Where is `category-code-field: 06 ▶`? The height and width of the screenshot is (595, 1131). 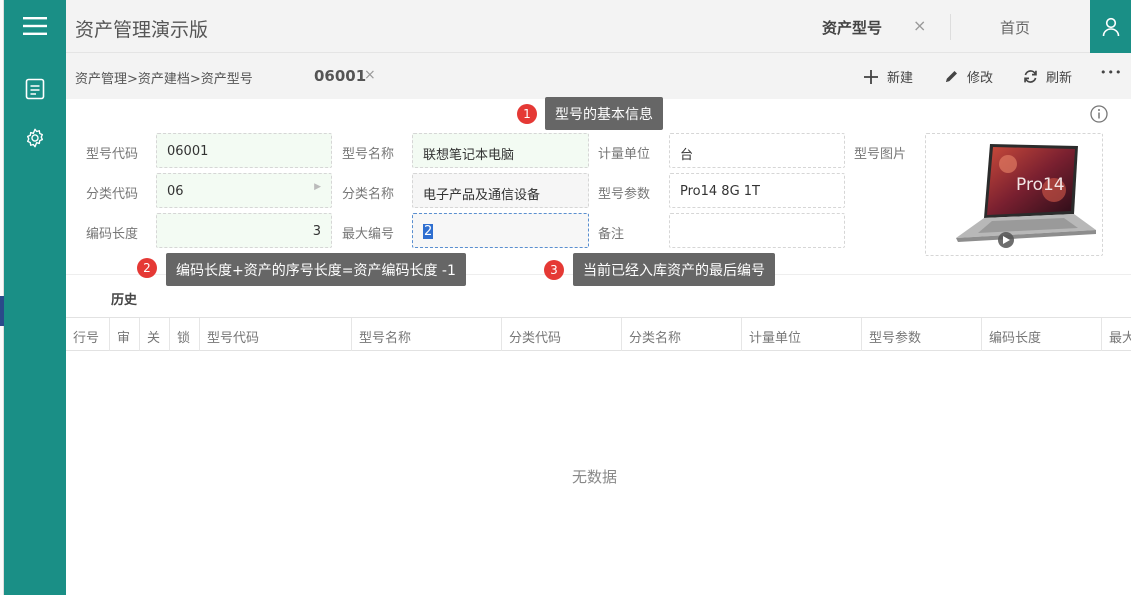
category-code-field: 06 ▶ is located at coordinates (244, 190).